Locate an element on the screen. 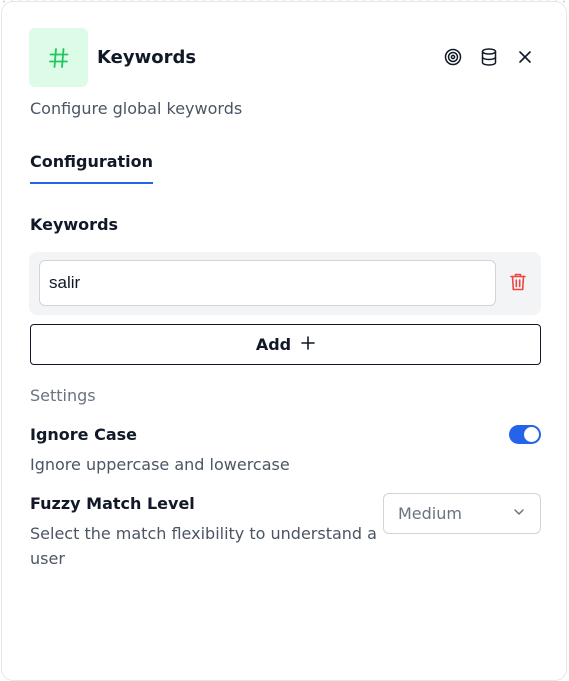 The width and height of the screenshot is (569, 681). keywords-section-label: Keywords is located at coordinates (74, 224).